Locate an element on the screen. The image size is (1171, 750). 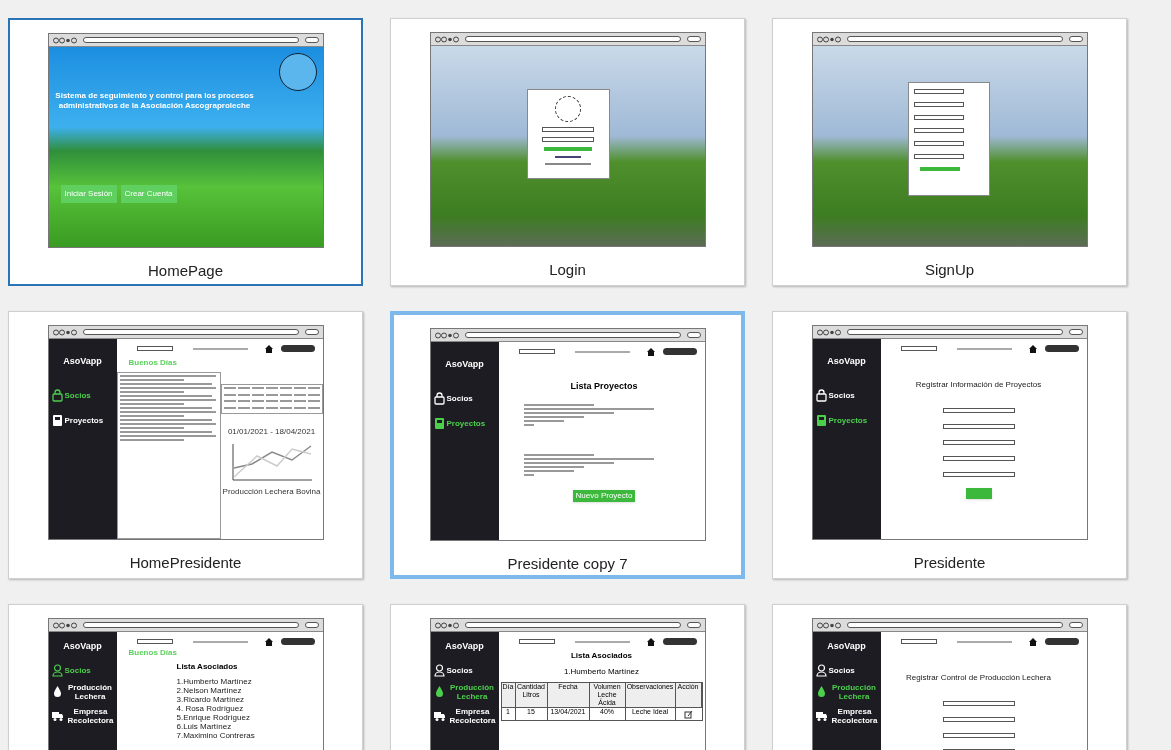
truck-icon is located at coordinates (57, 715).